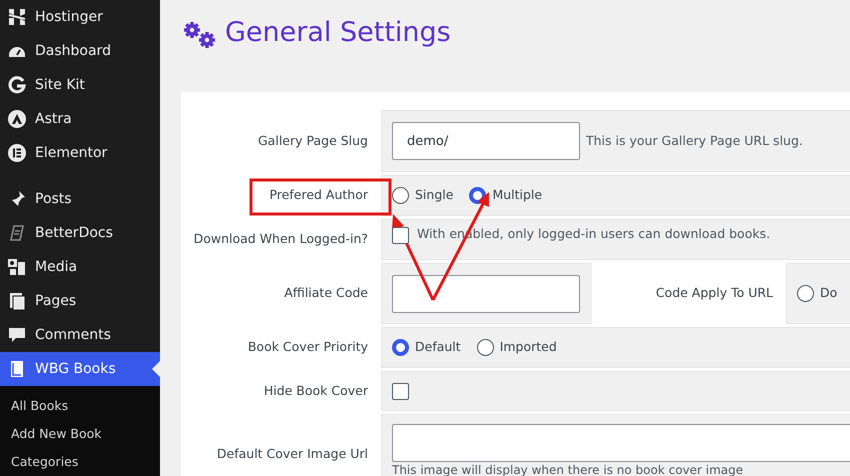 This screenshot has height=476, width=850. I want to click on submenu-item: Add New Book, so click(80, 434).